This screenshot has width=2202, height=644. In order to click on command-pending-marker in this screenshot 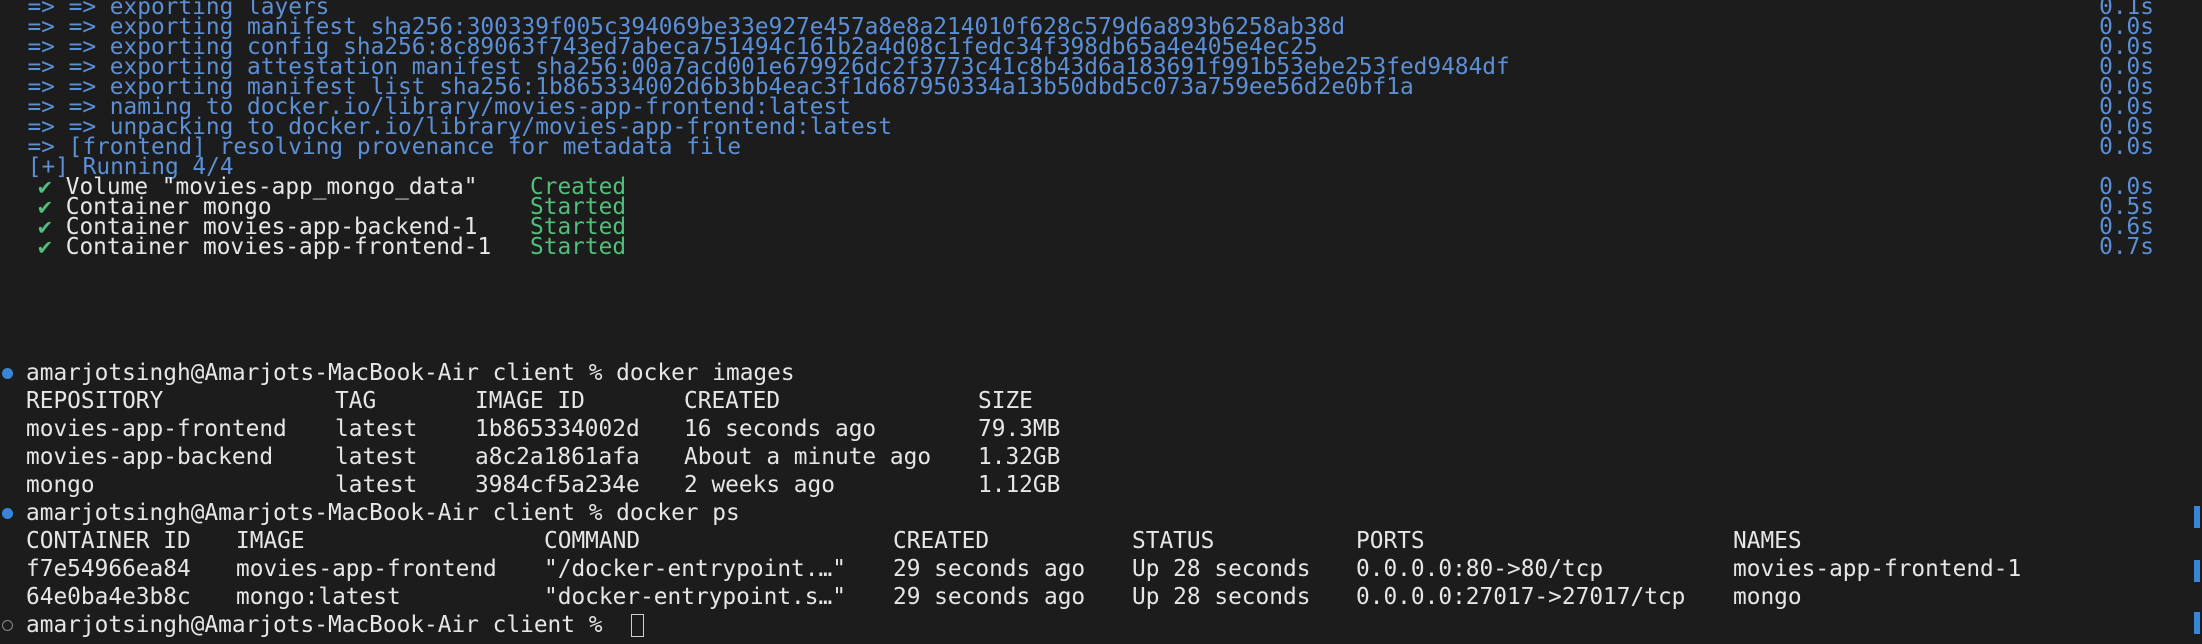, I will do `click(7, 625)`.